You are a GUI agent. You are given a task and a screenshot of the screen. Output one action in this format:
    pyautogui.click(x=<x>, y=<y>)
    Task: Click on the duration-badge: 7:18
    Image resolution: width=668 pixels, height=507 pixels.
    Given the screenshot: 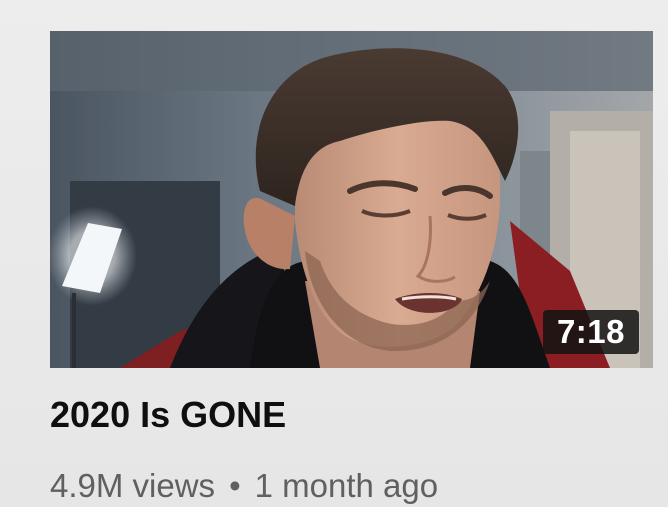 What is the action you would take?
    pyautogui.click(x=590, y=332)
    